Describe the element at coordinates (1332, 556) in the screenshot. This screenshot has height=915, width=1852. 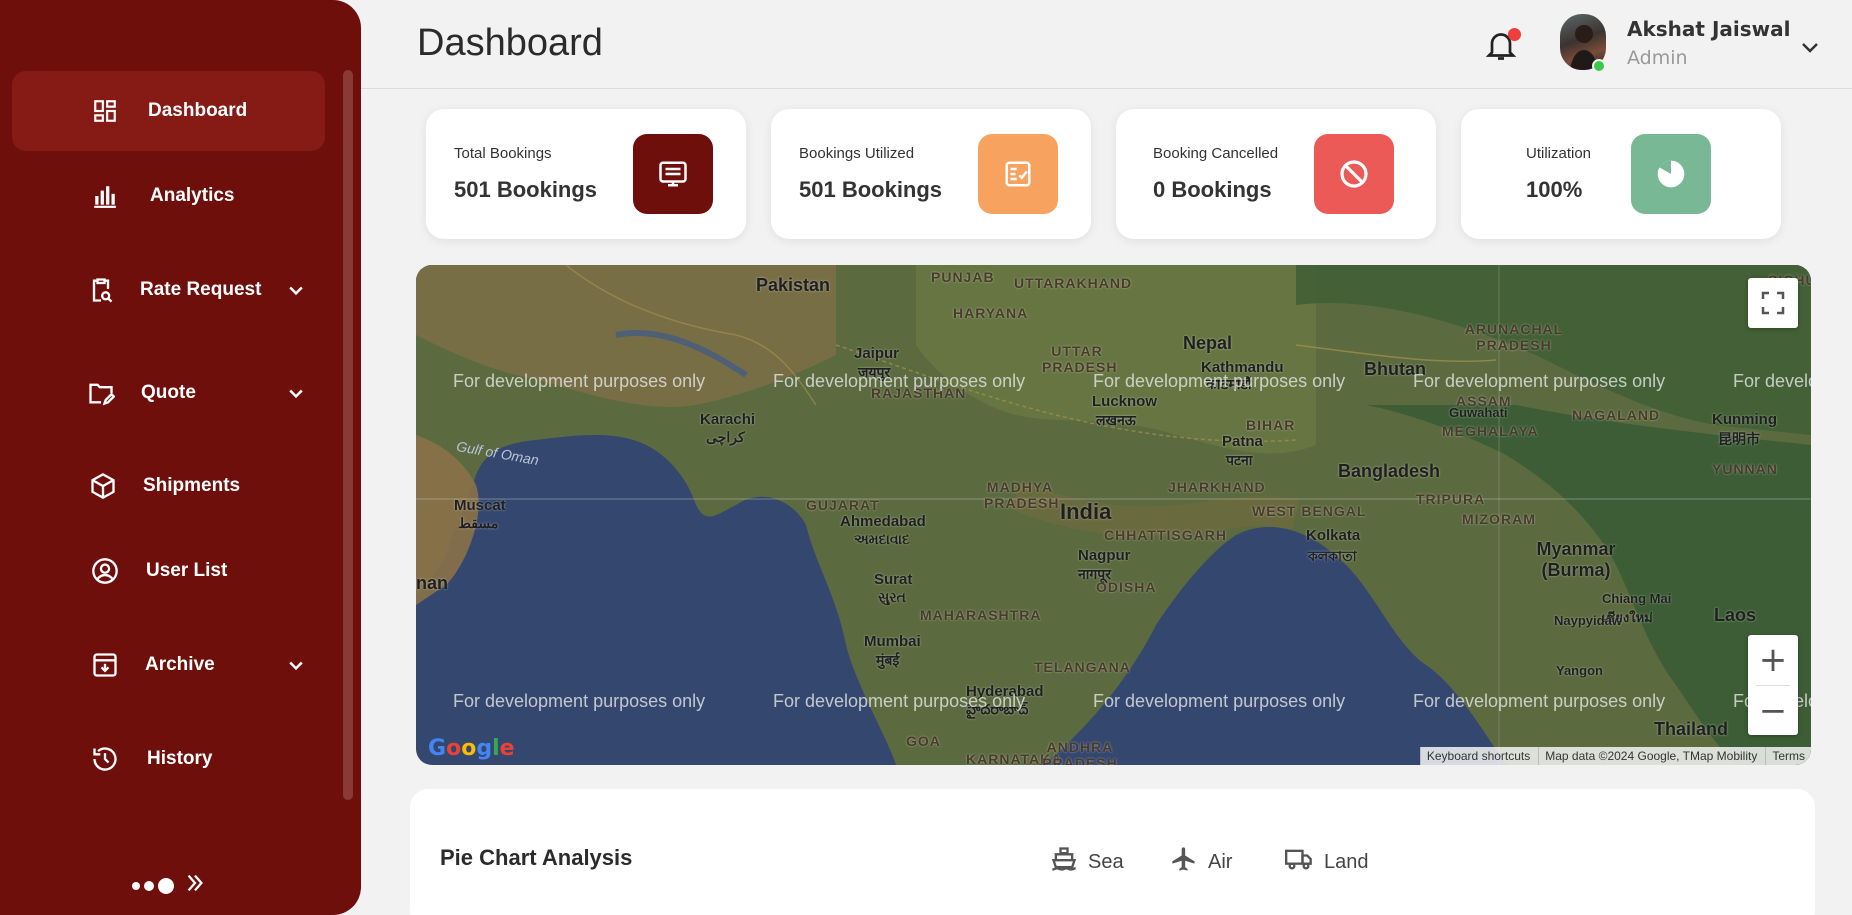
I see `map-label: কলকাতা` at that location.